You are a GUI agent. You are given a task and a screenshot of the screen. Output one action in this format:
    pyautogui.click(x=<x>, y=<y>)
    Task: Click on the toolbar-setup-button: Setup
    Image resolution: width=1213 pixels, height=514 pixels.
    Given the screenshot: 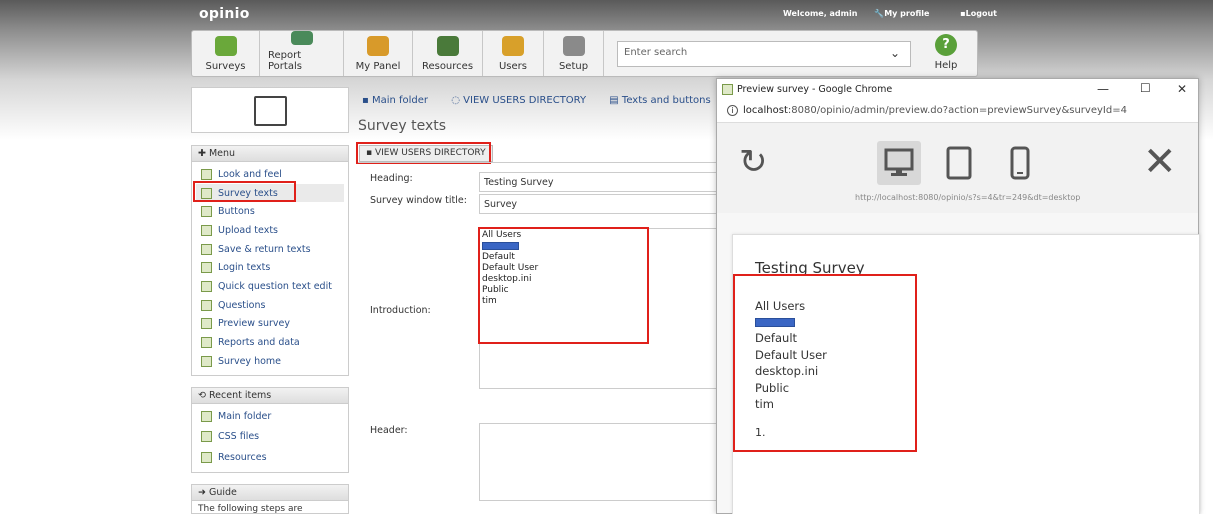 What is the action you would take?
    pyautogui.click(x=574, y=53)
    